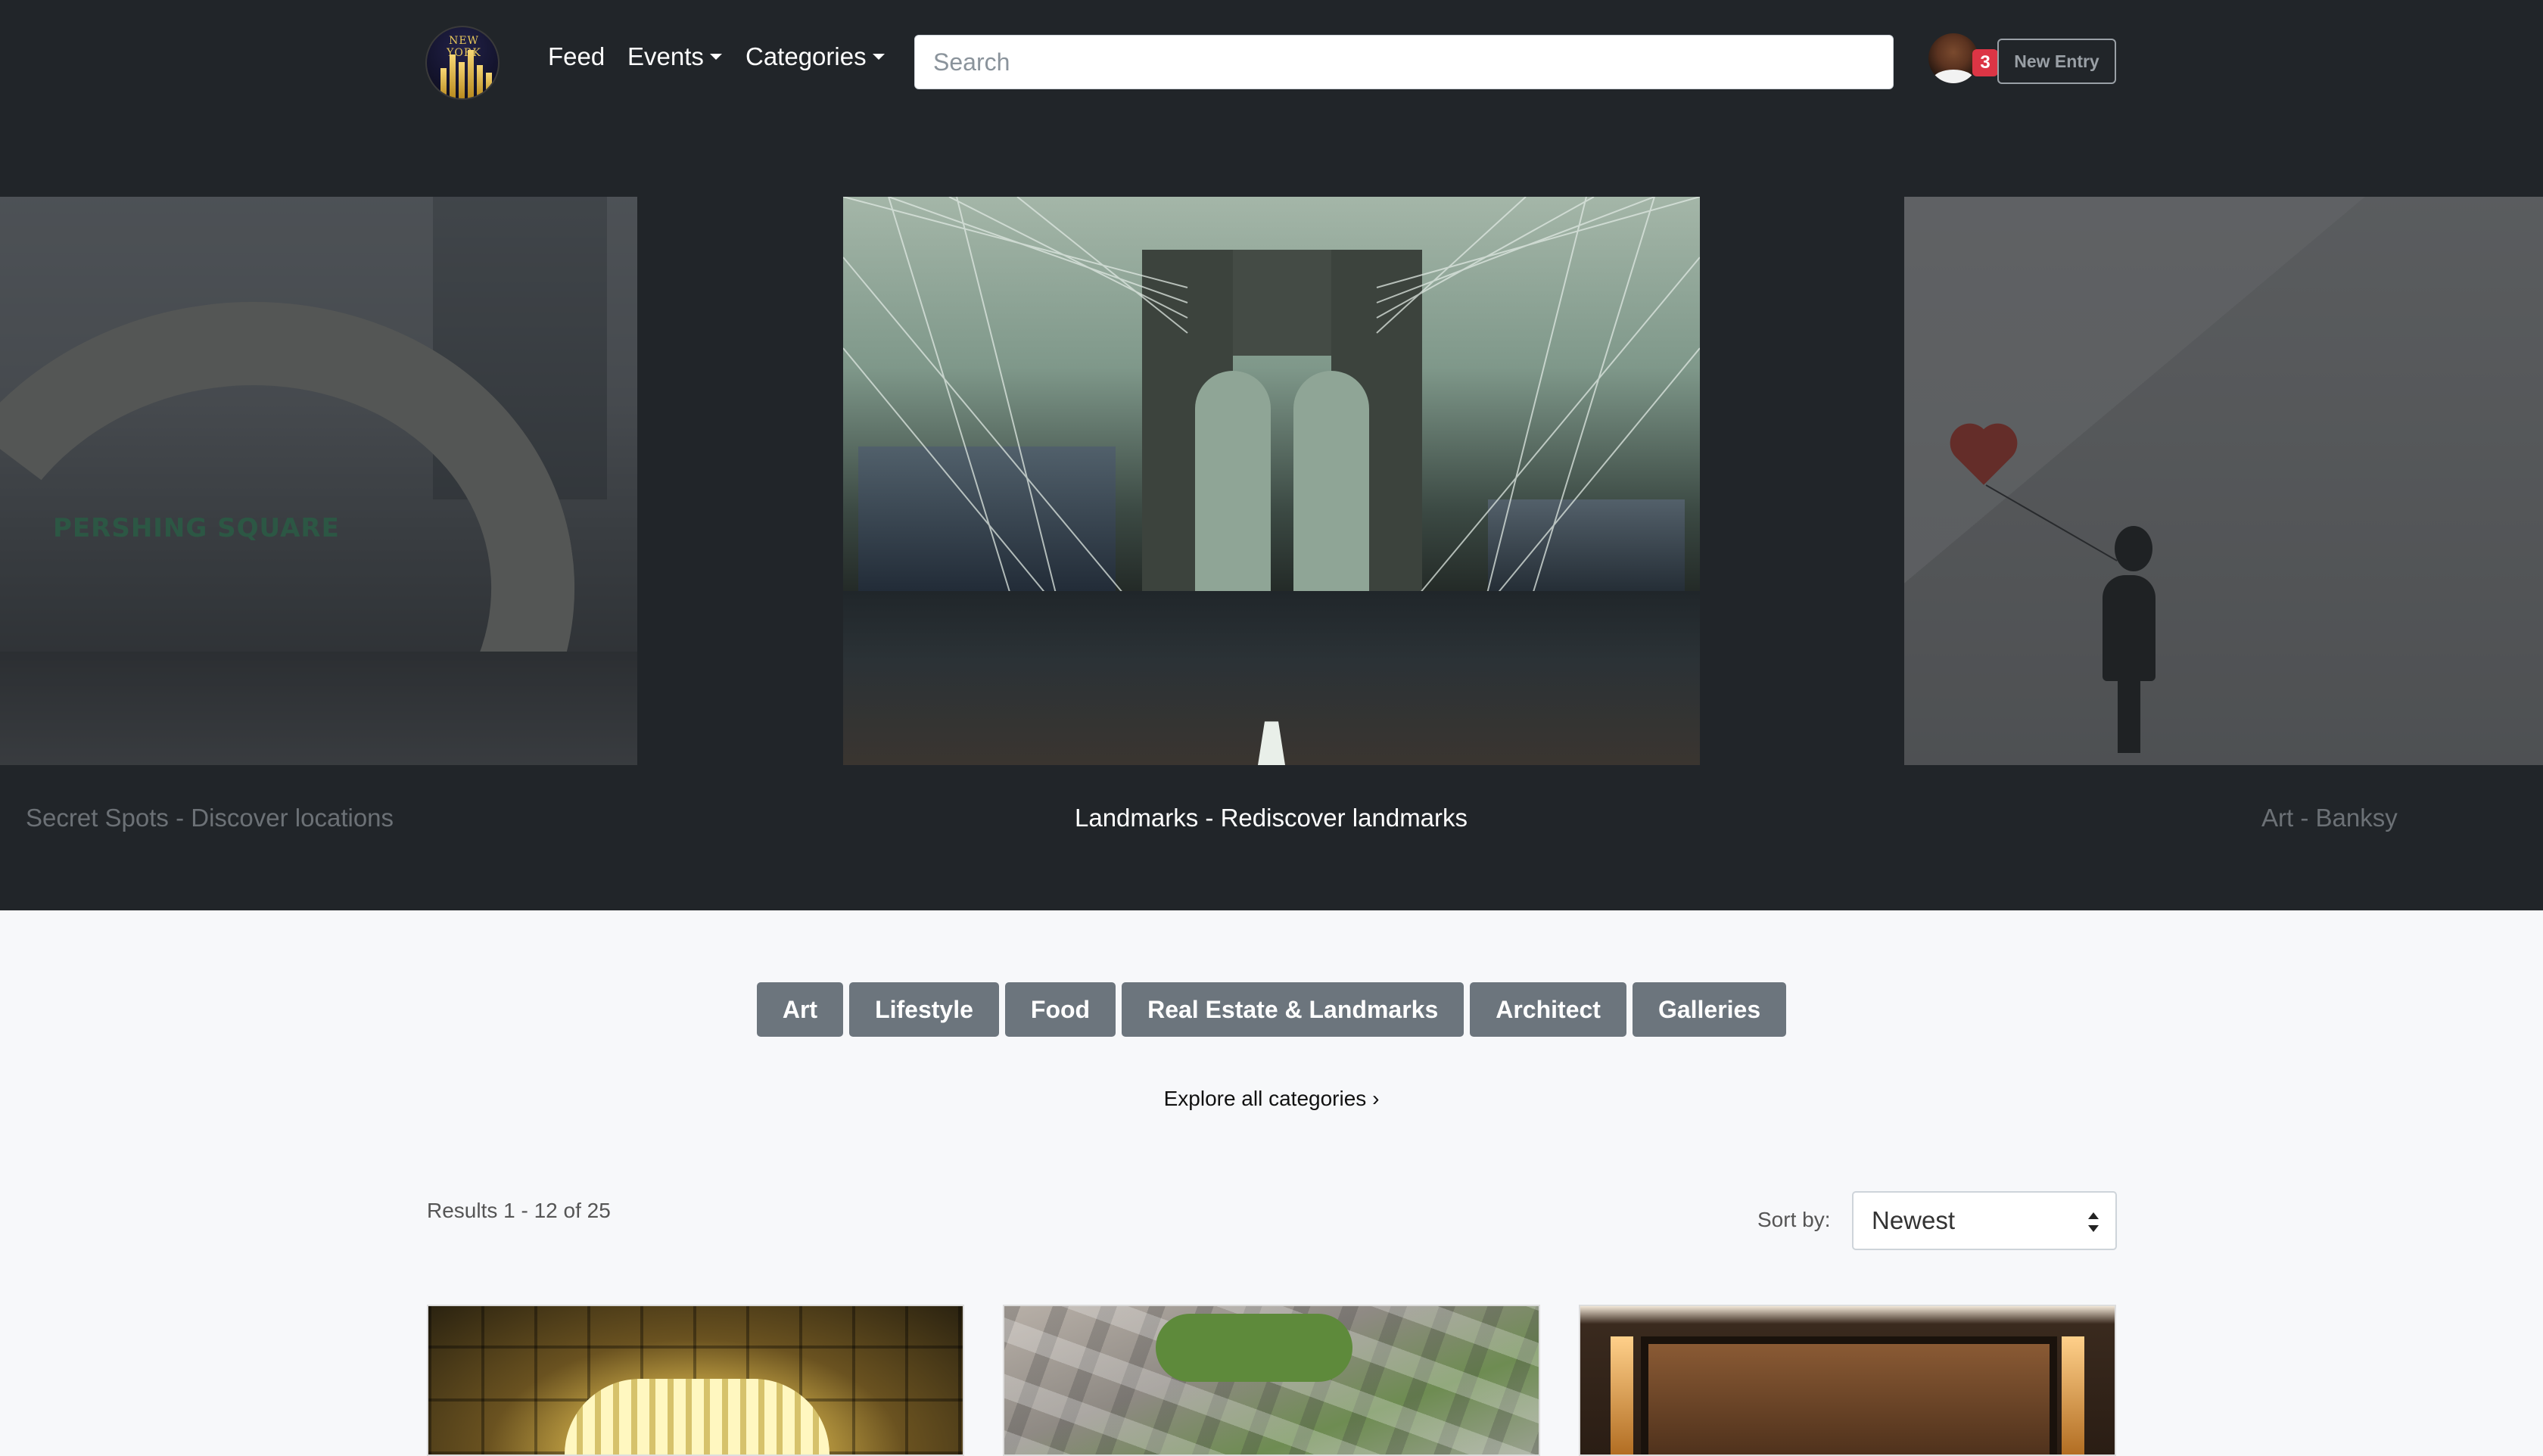 The image size is (2543, 1456). Describe the element at coordinates (464, 47) in the screenshot. I see `logo-text: NEW YORK` at that location.